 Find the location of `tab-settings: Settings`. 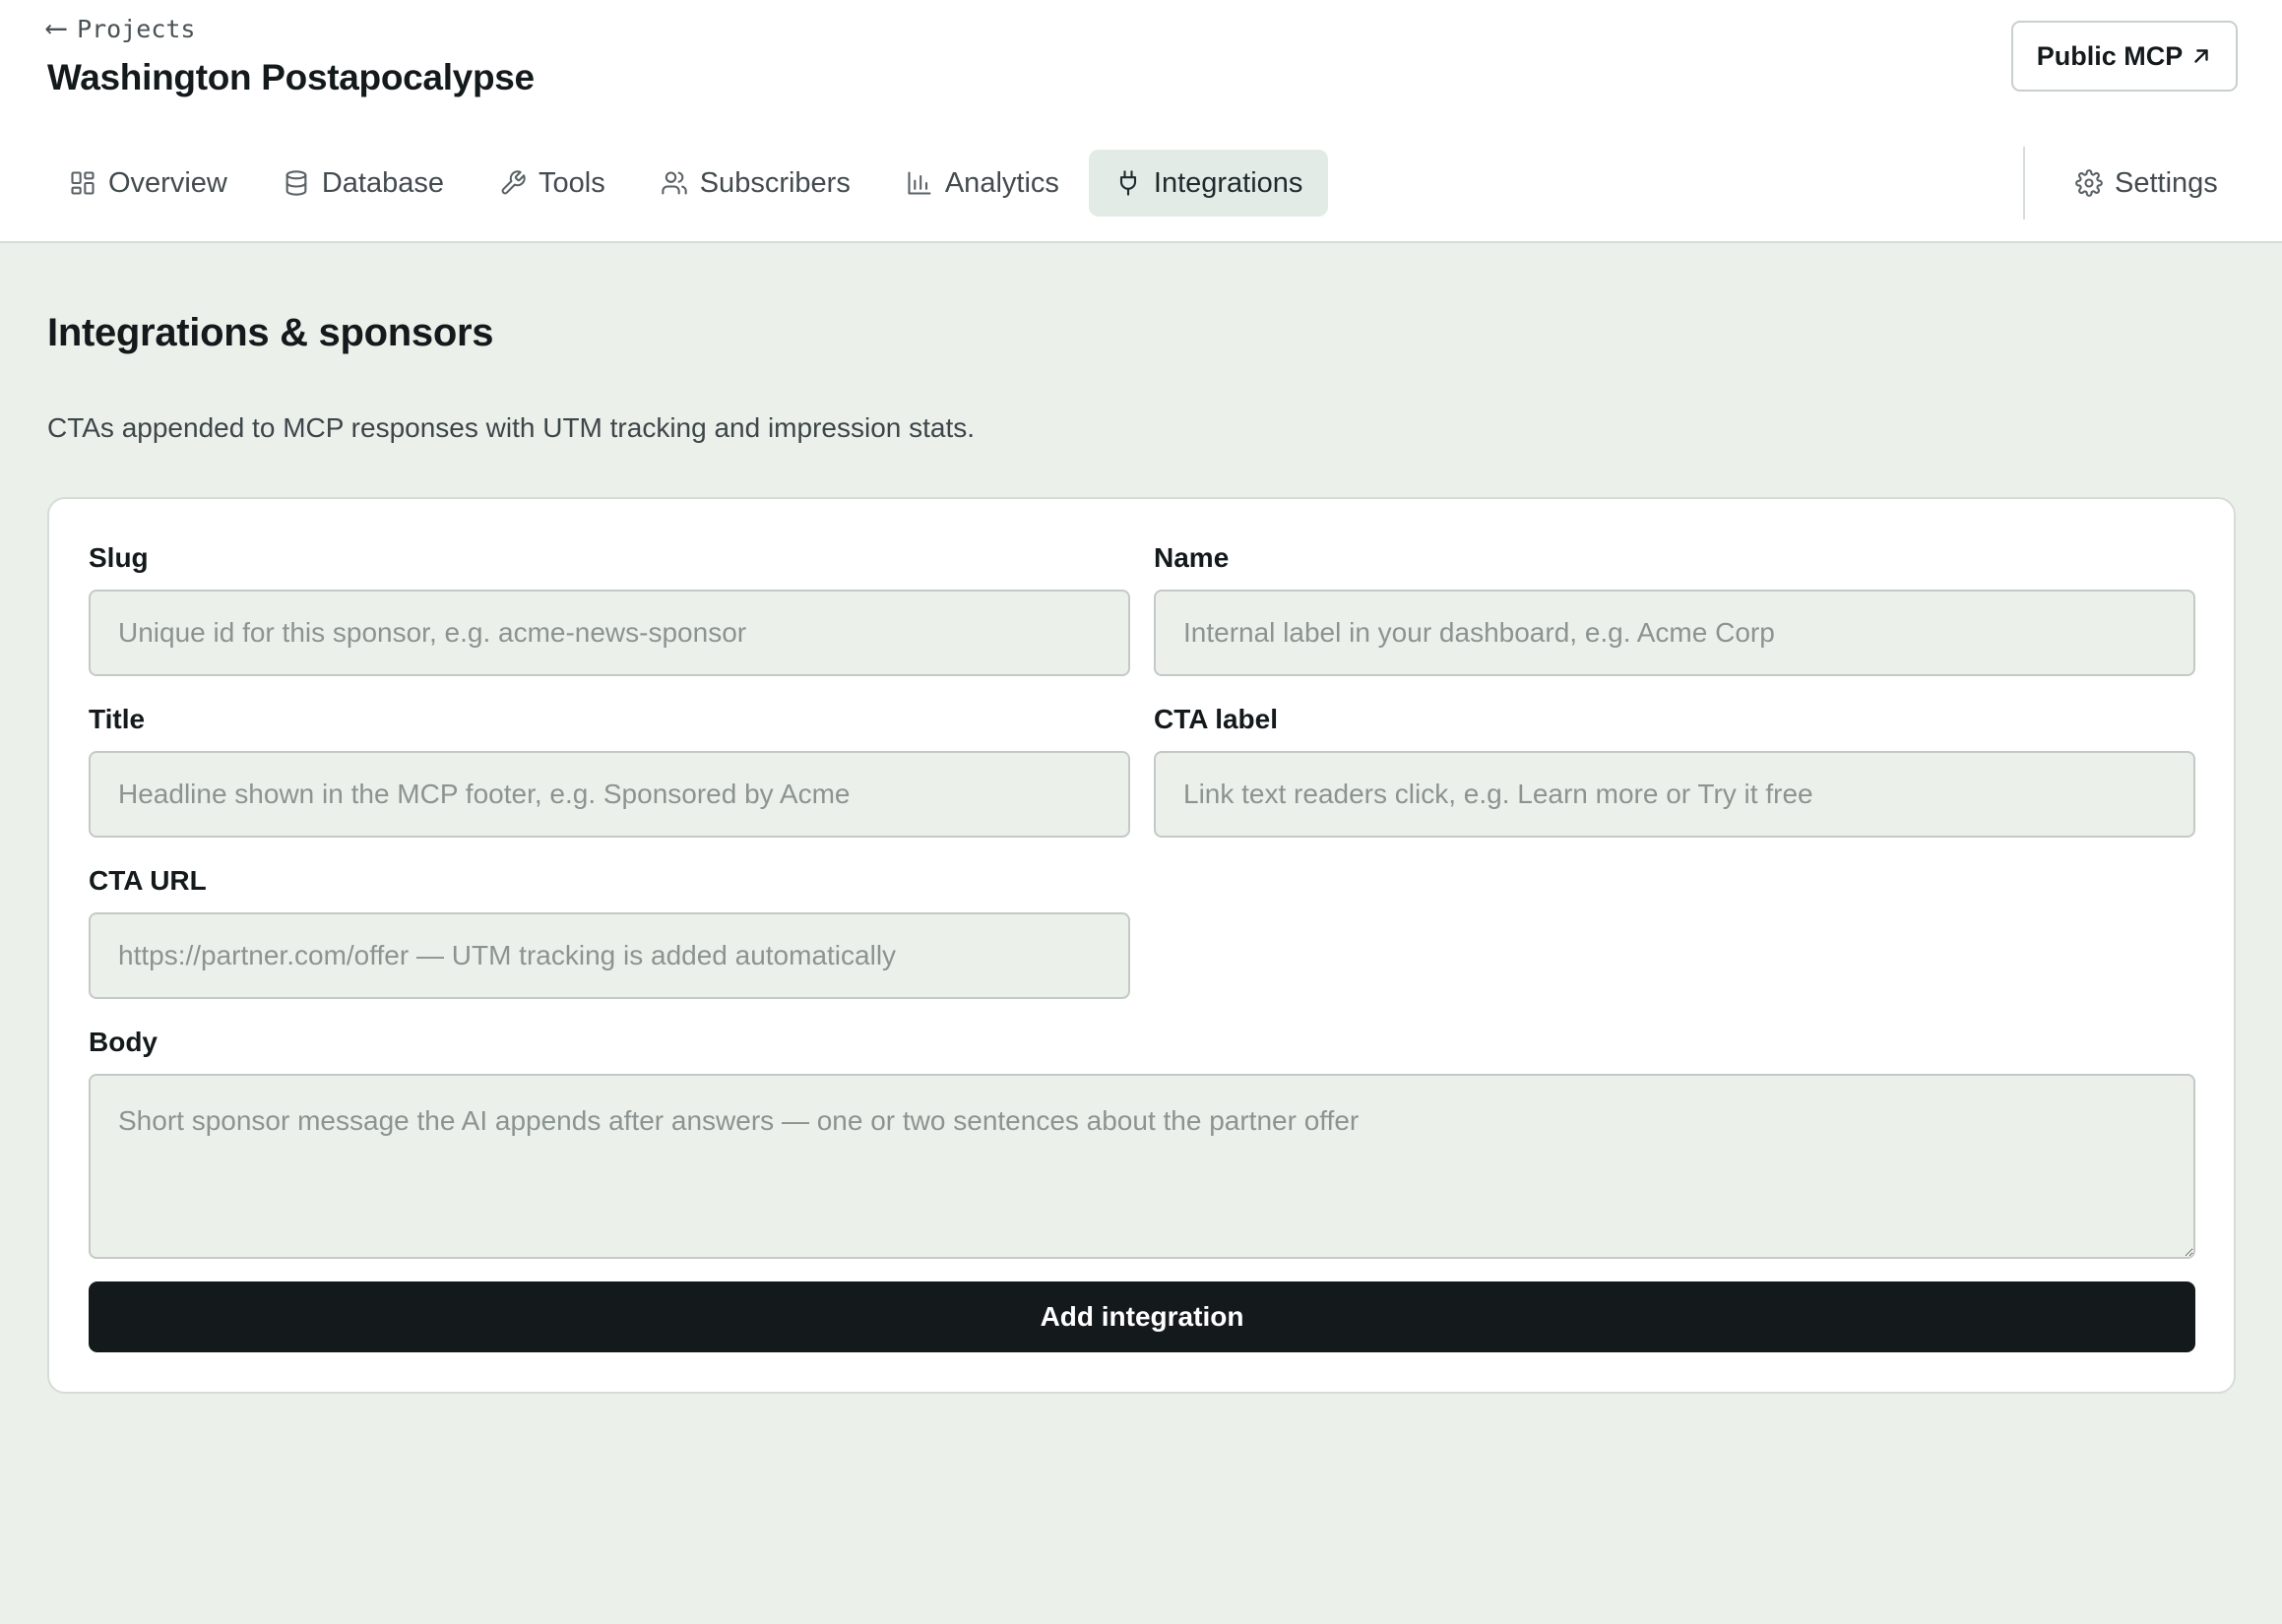

tab-settings: Settings is located at coordinates (2147, 183).